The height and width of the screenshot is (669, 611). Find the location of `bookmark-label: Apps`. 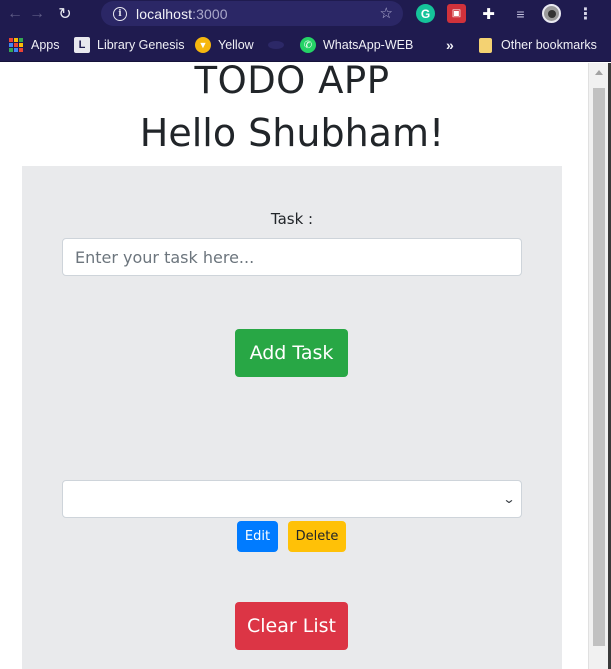

bookmark-label: Apps is located at coordinates (45, 45).